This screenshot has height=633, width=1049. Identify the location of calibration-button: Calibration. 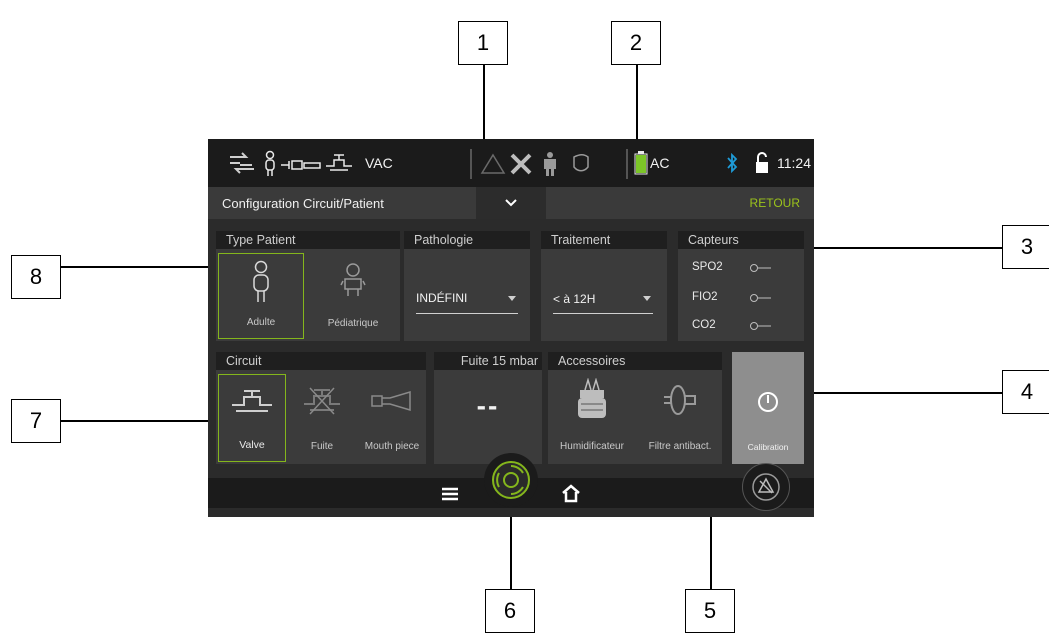
(768, 408).